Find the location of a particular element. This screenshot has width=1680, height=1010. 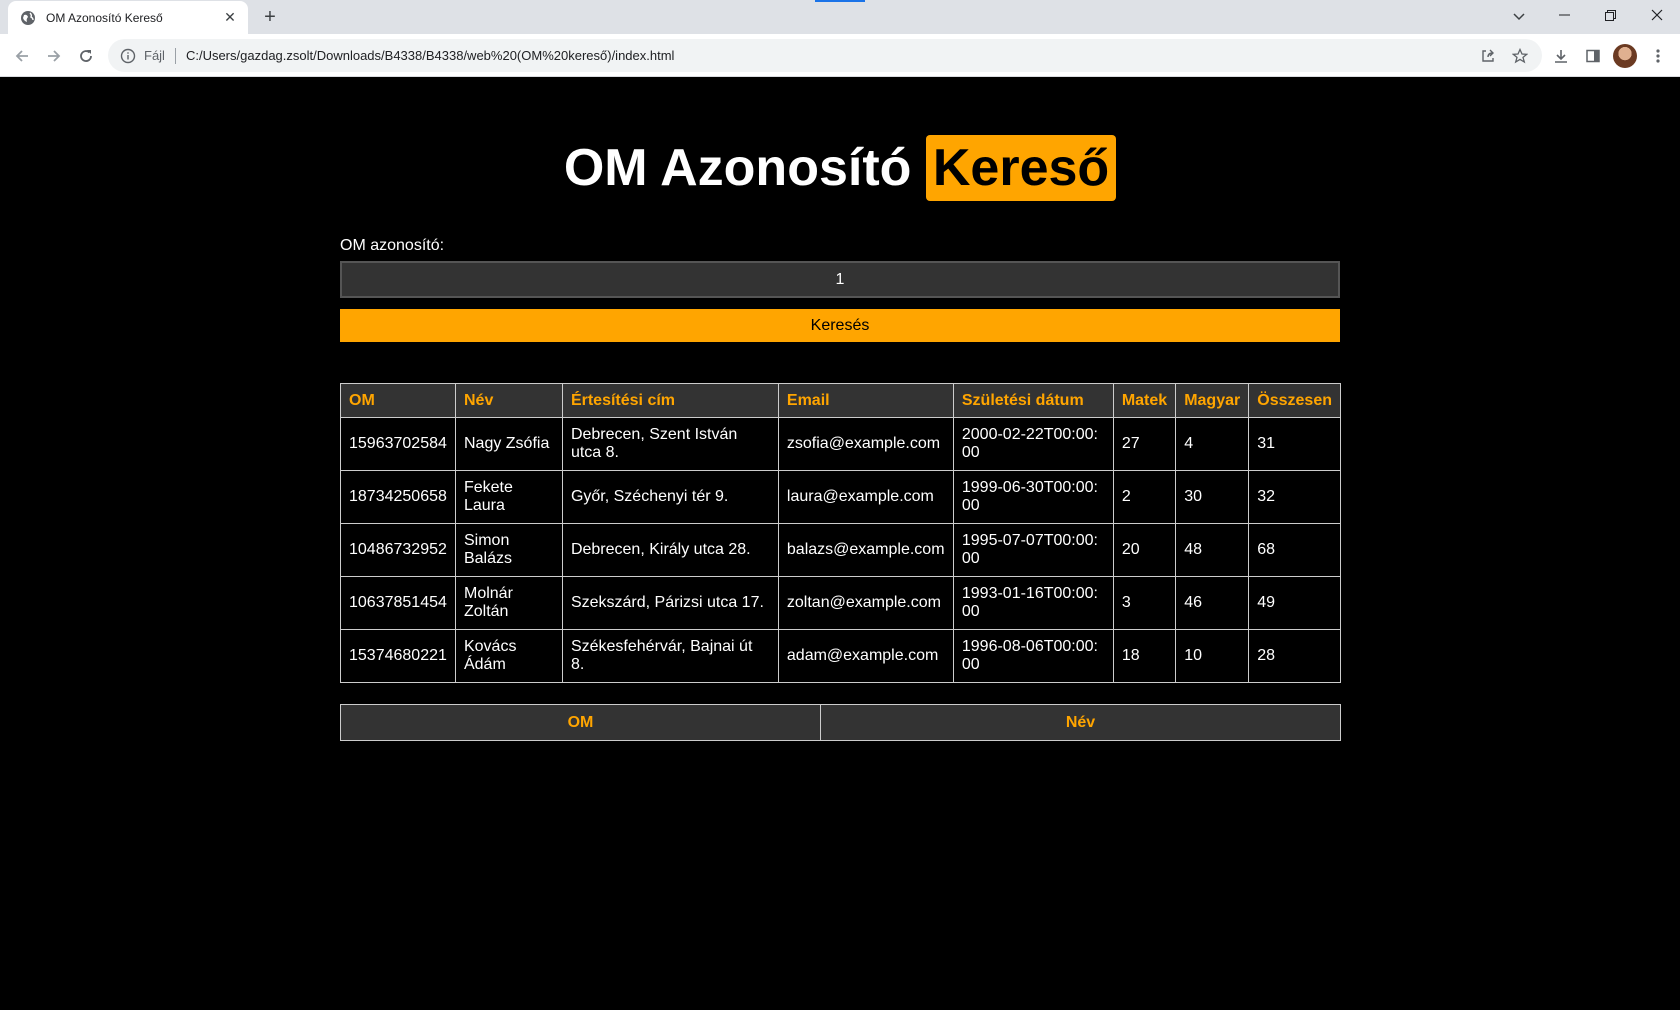

cell-osszesen: 68 is located at coordinates (1294, 550).